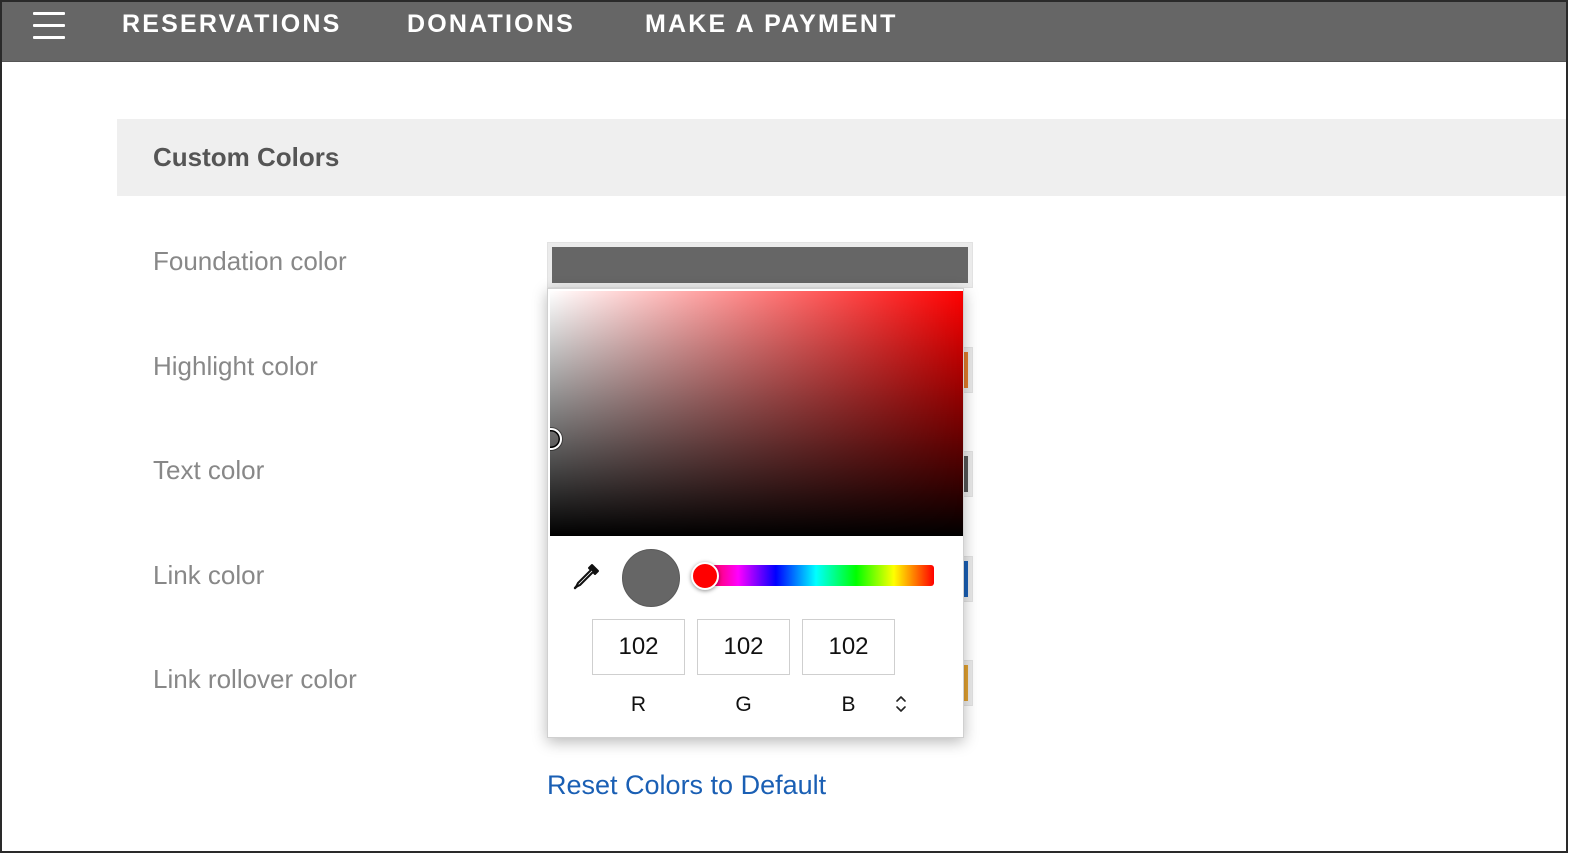  Describe the element at coordinates (901, 704) in the screenshot. I see `up-down-chevron-icon` at that location.